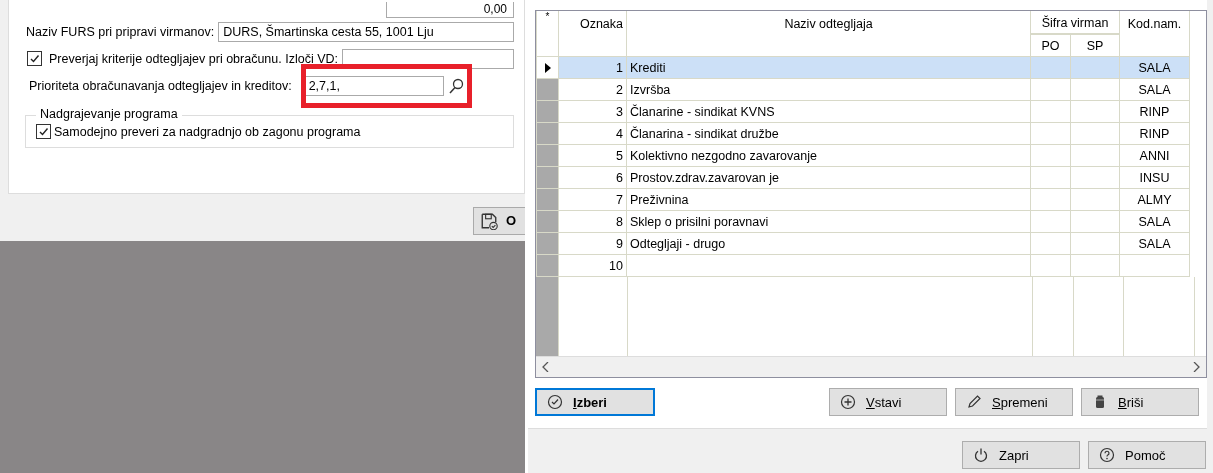  Describe the element at coordinates (828, 111) in the screenshot. I see `table-cell: Članarine - sindikat KVNS` at that location.